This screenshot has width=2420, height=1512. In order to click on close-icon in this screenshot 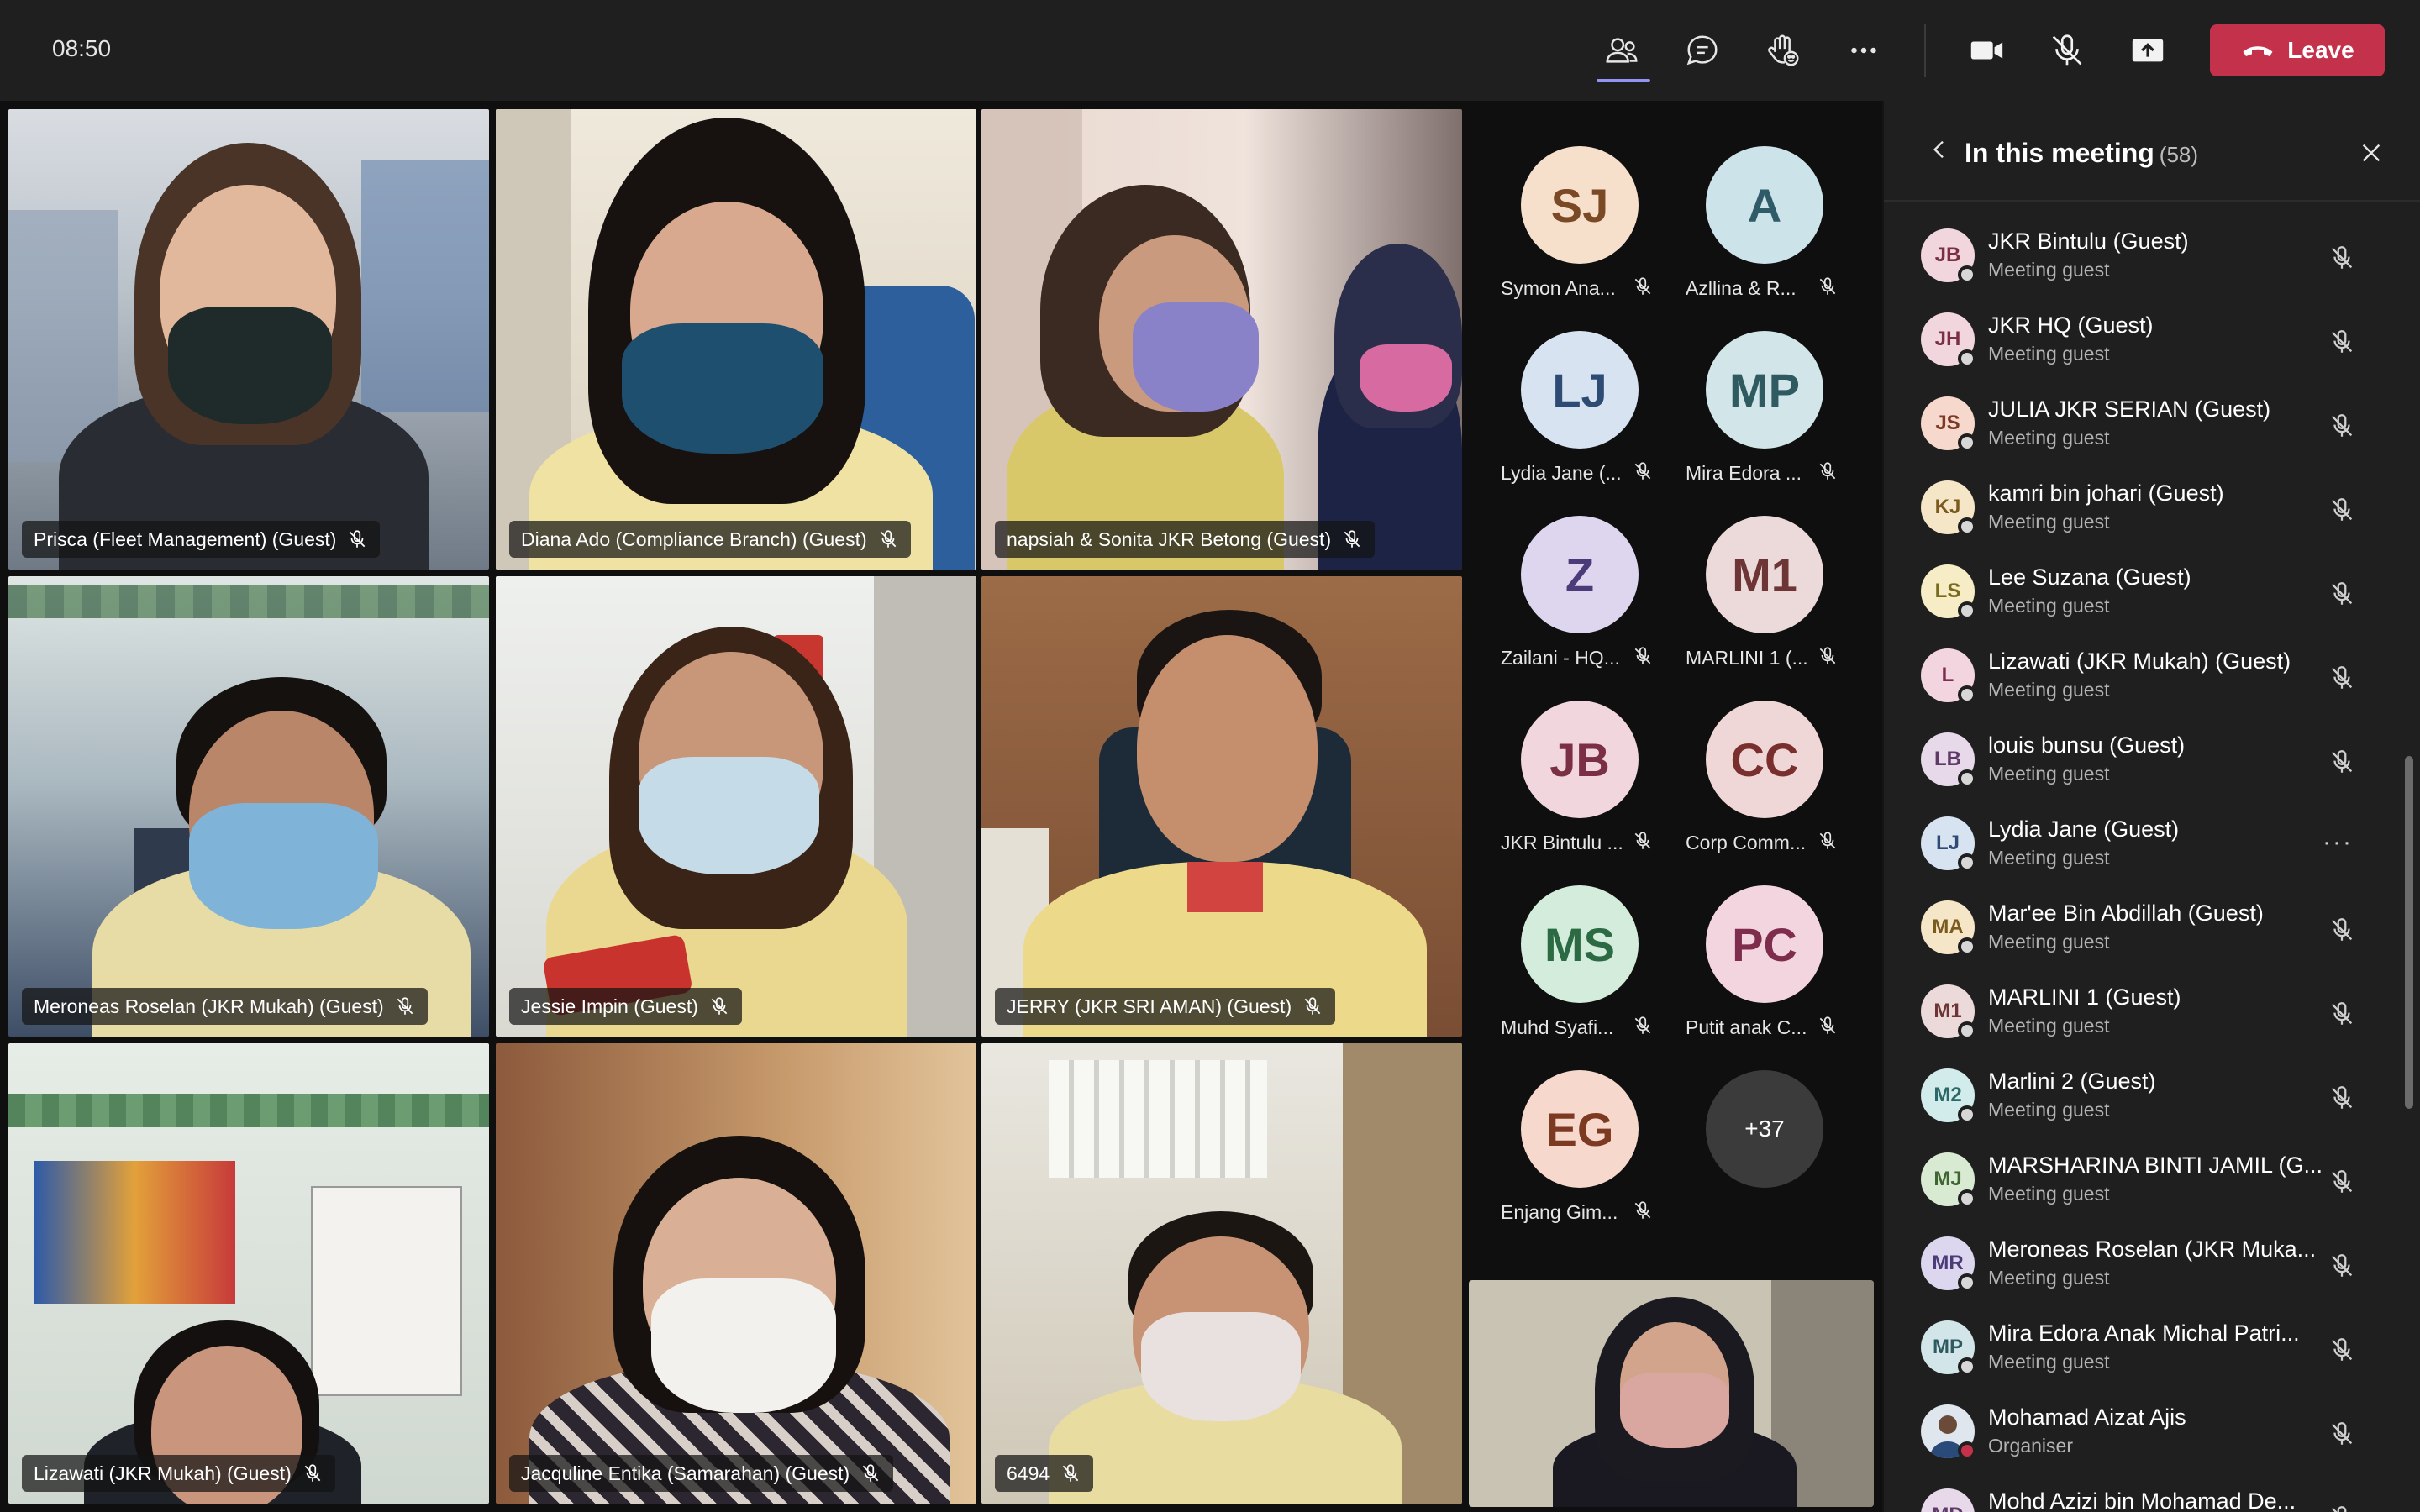, I will do `click(2371, 152)`.